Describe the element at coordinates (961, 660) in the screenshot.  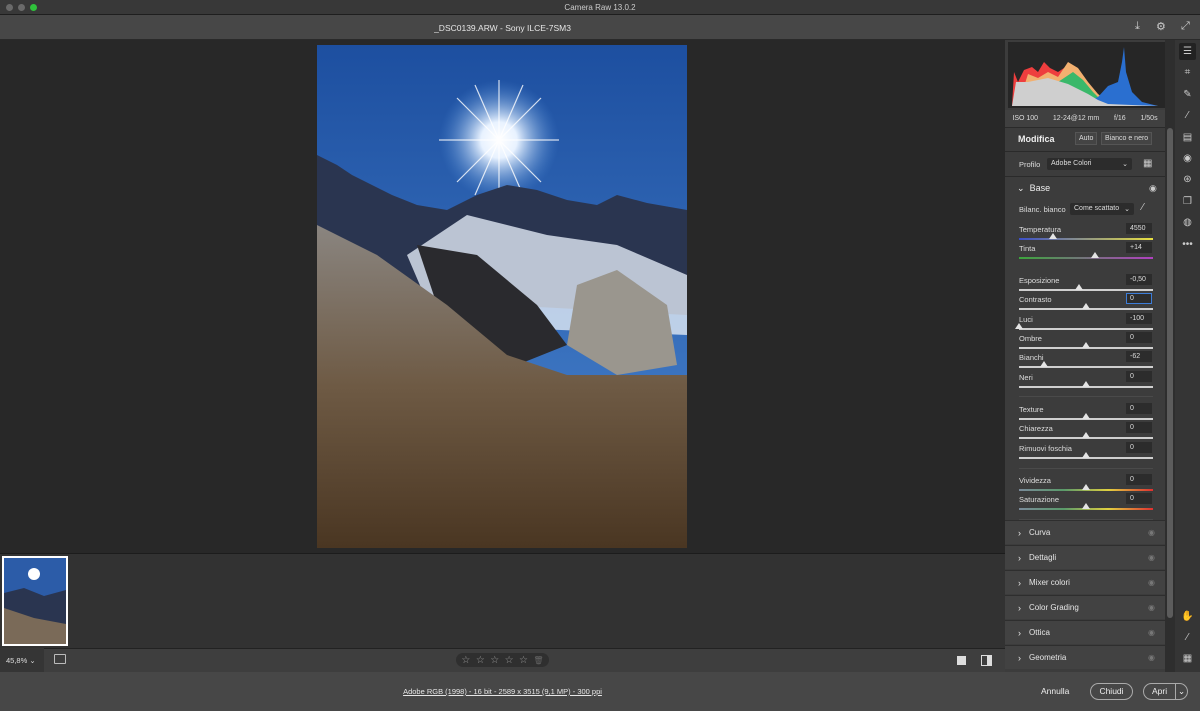
I see `view-mode-icon` at that location.